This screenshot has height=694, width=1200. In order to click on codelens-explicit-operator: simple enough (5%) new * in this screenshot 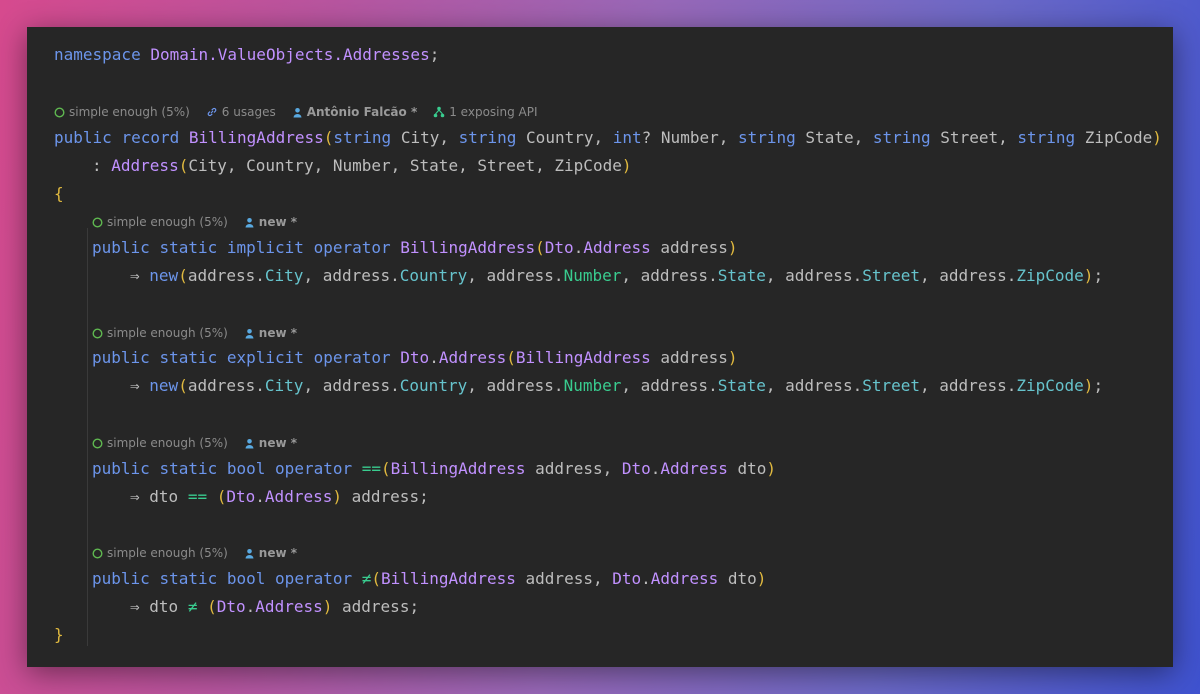, I will do `click(202, 333)`.